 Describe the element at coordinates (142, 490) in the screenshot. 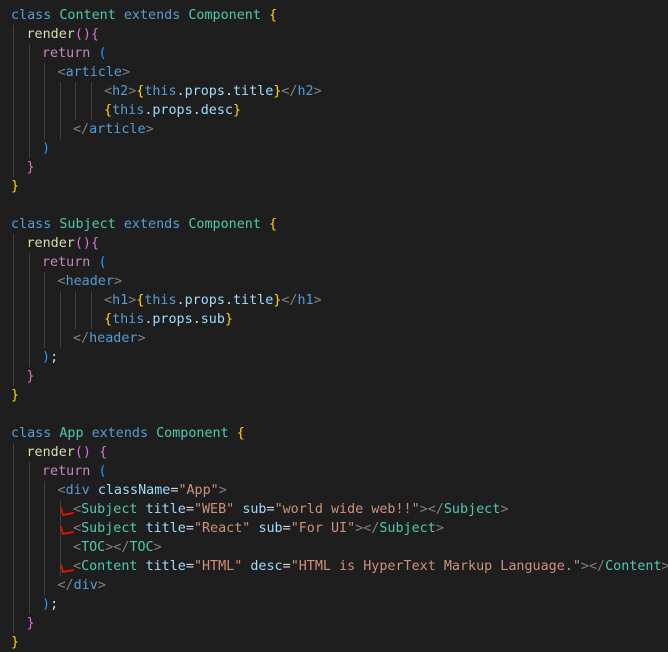

I see `code-line: <div className="App">` at that location.